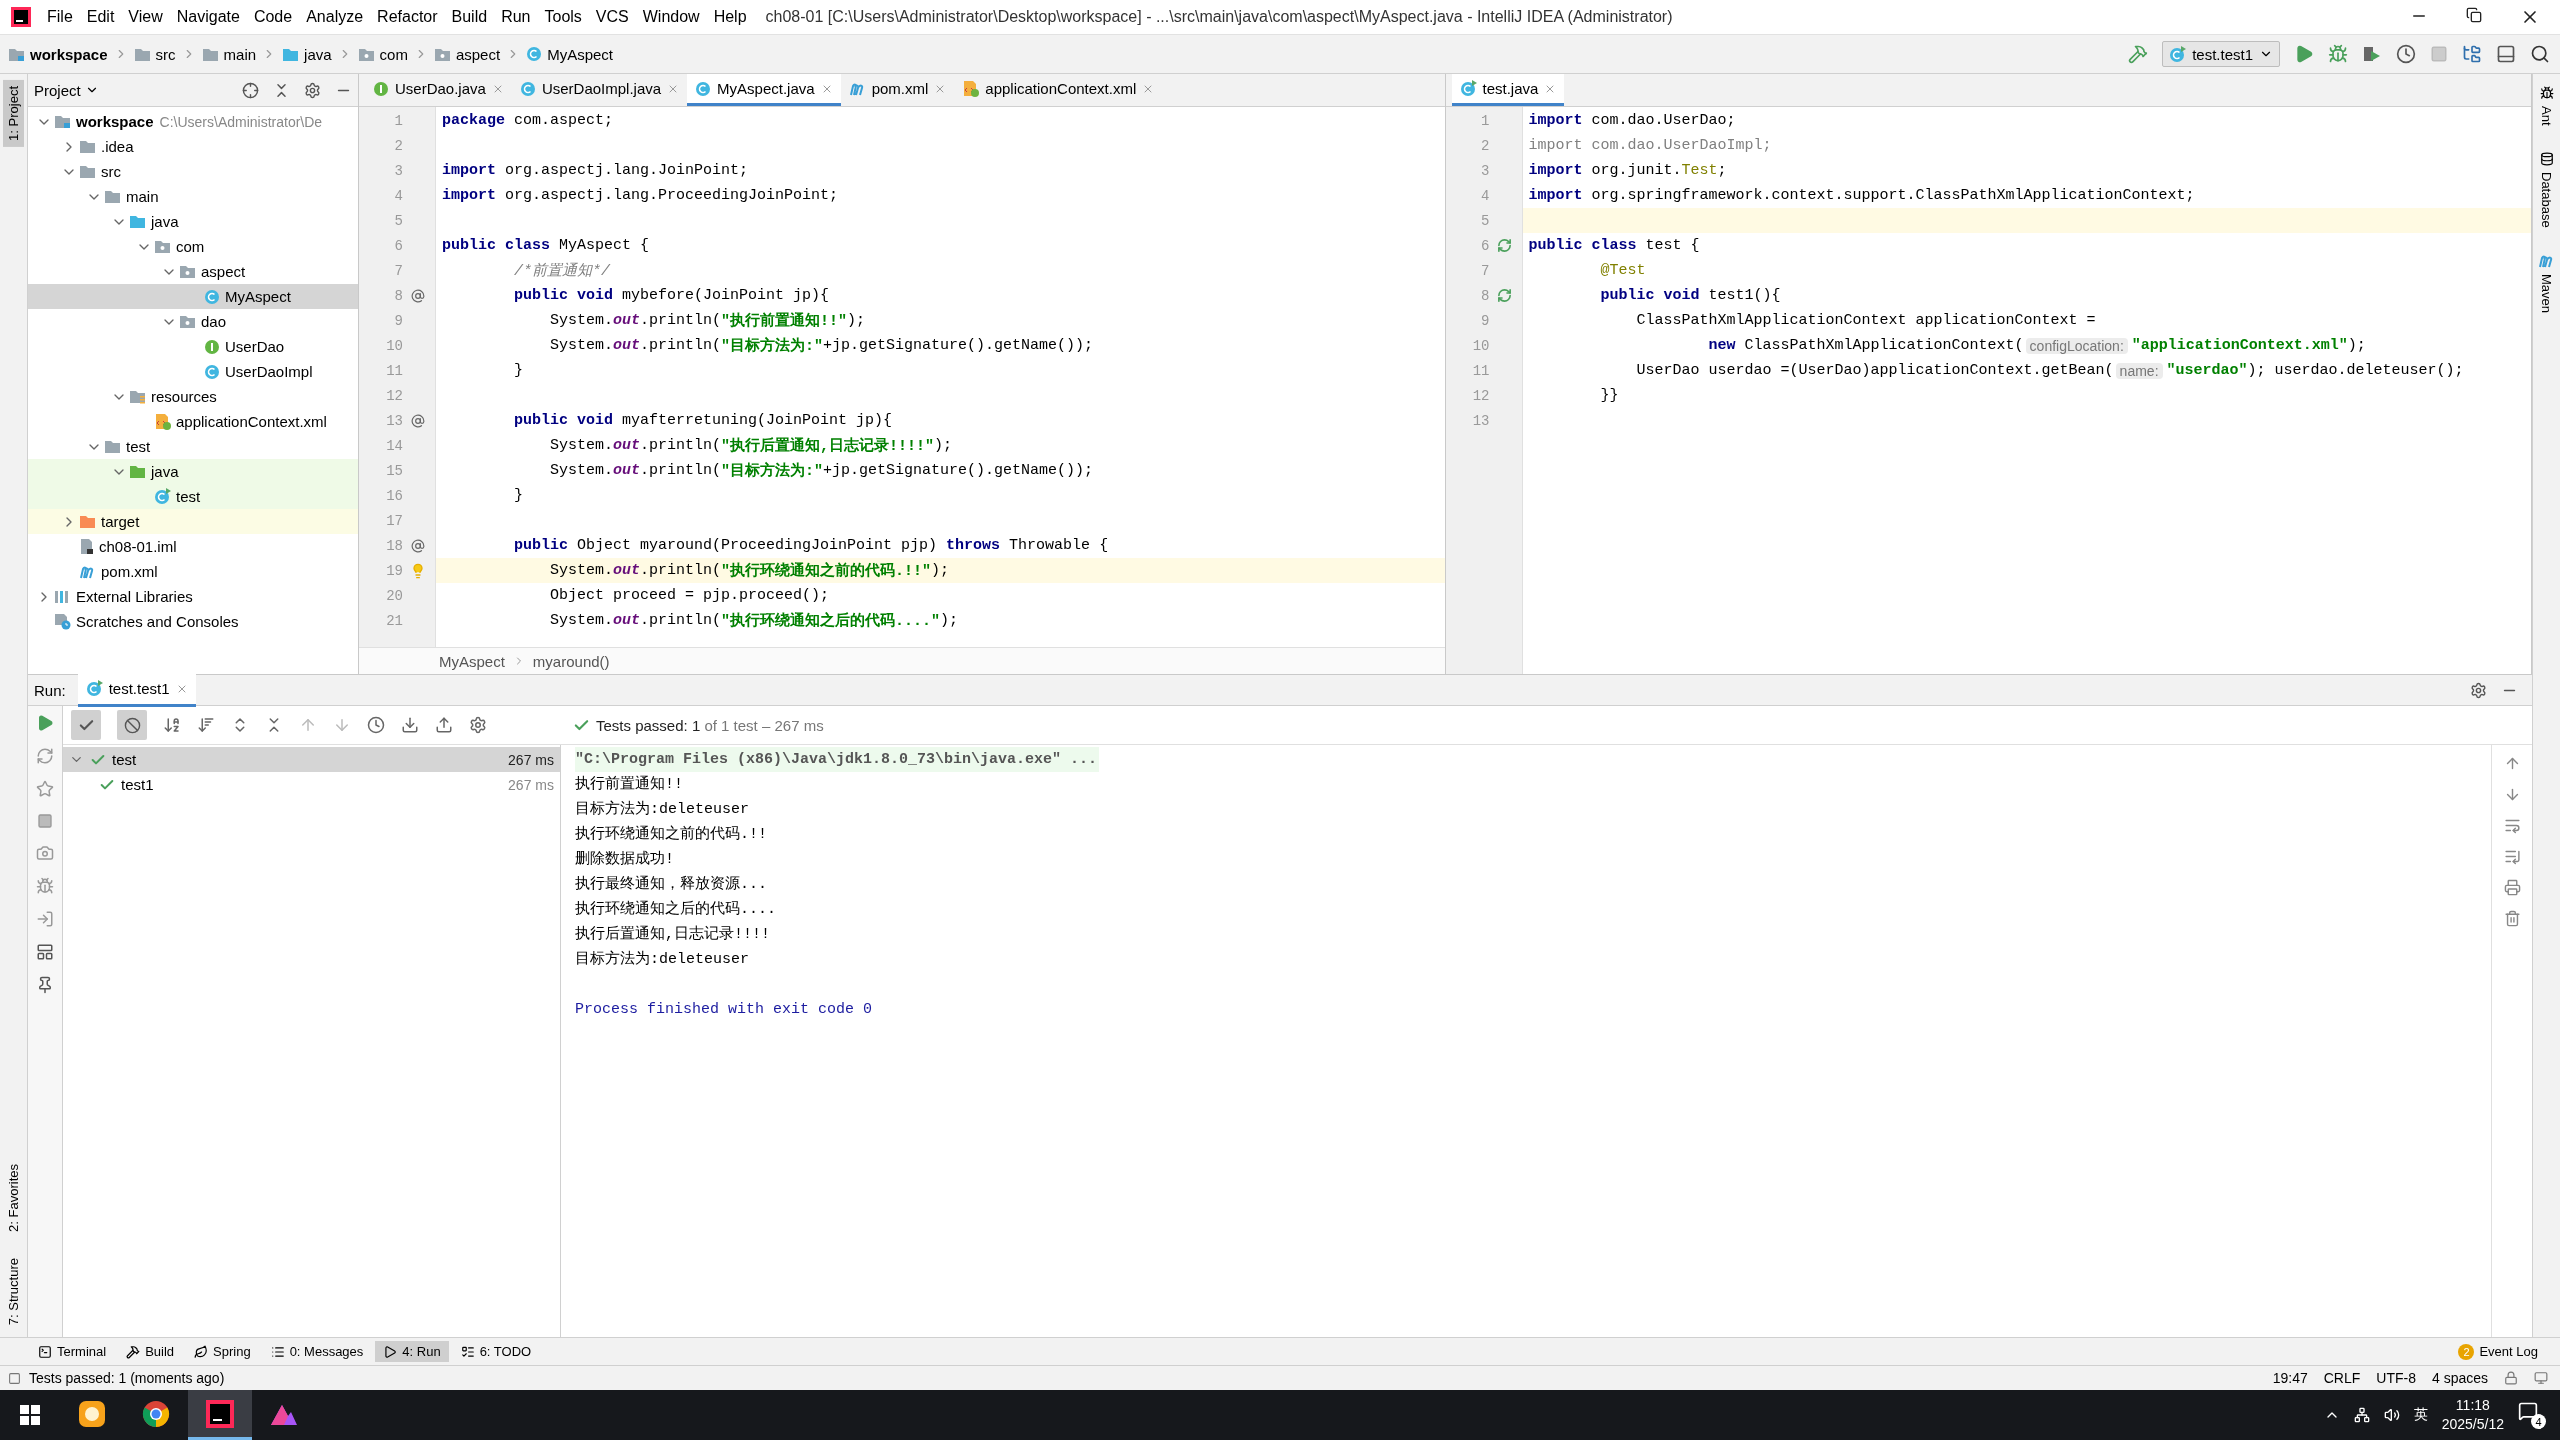 This screenshot has height=1440, width=2560. What do you see at coordinates (599, 90) in the screenshot?
I see `editor-tab: UserDaoImpl.java` at bounding box center [599, 90].